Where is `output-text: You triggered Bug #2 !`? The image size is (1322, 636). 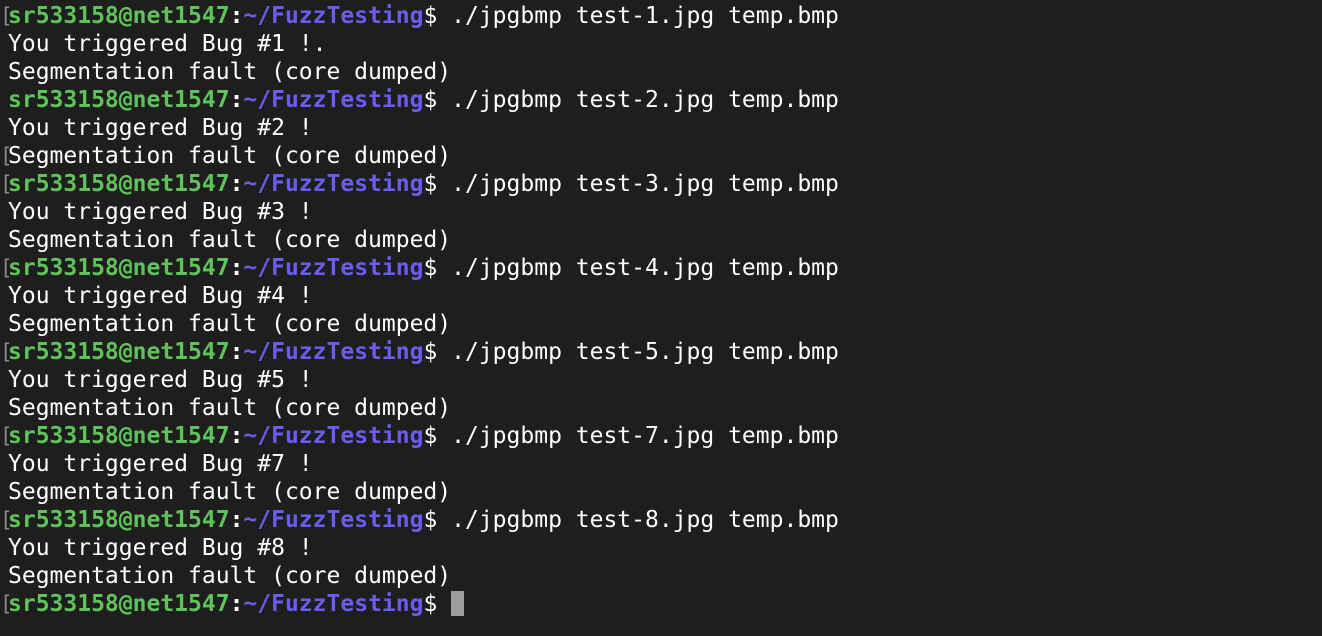 output-text: You triggered Bug #2 ! is located at coordinates (160, 128).